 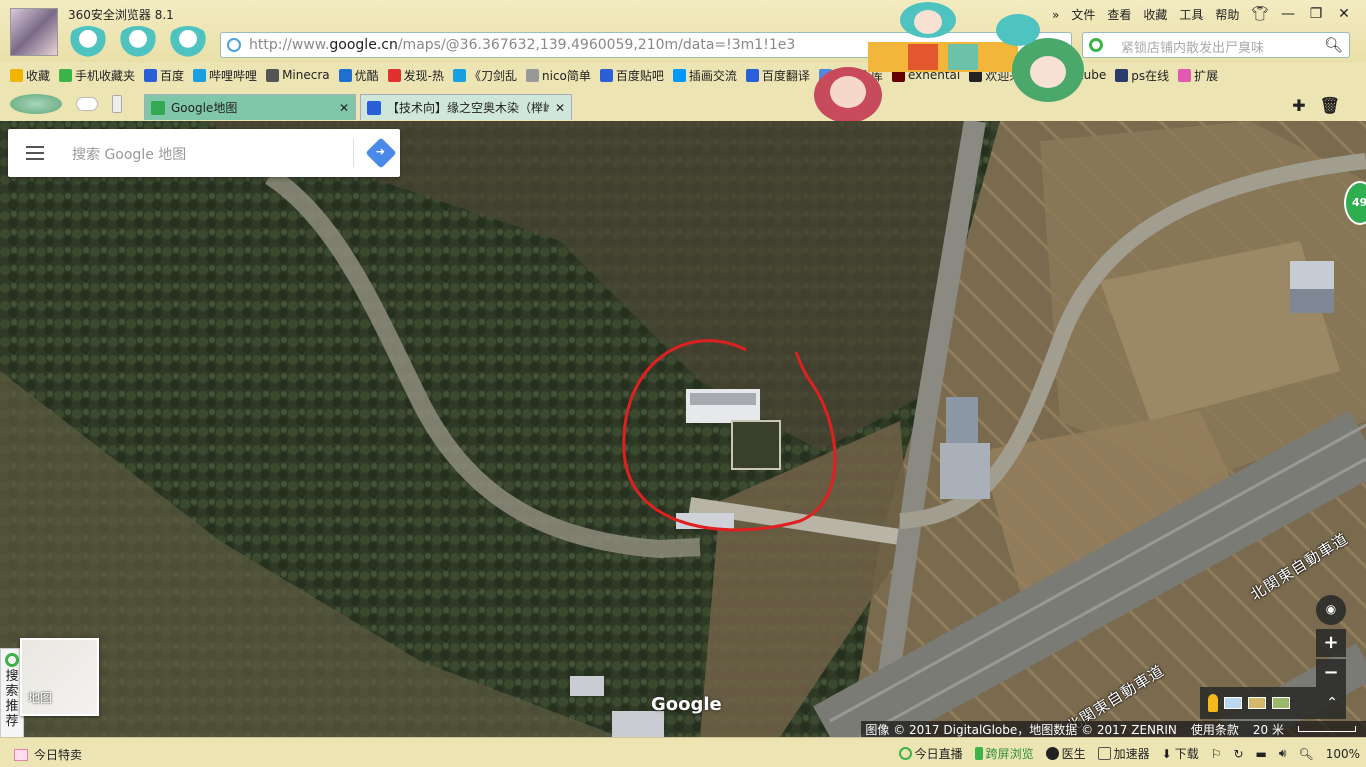 I want to click on bookmark-item: 百度贴吧, so click(x=631, y=75).